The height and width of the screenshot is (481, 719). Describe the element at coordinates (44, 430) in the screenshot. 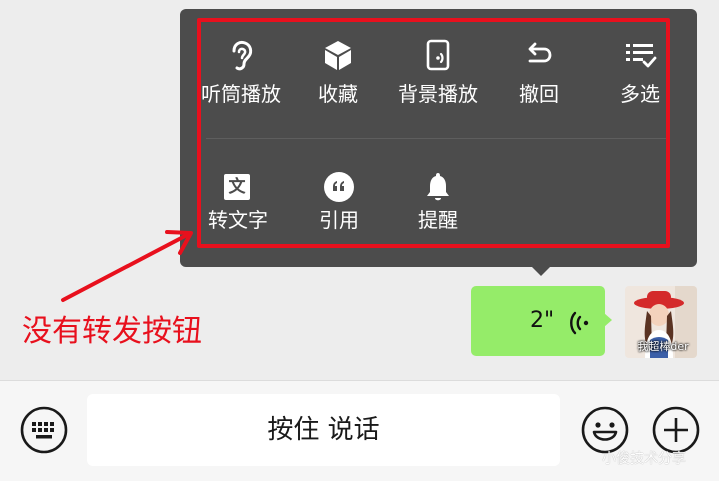

I see `keyboard-icon` at that location.